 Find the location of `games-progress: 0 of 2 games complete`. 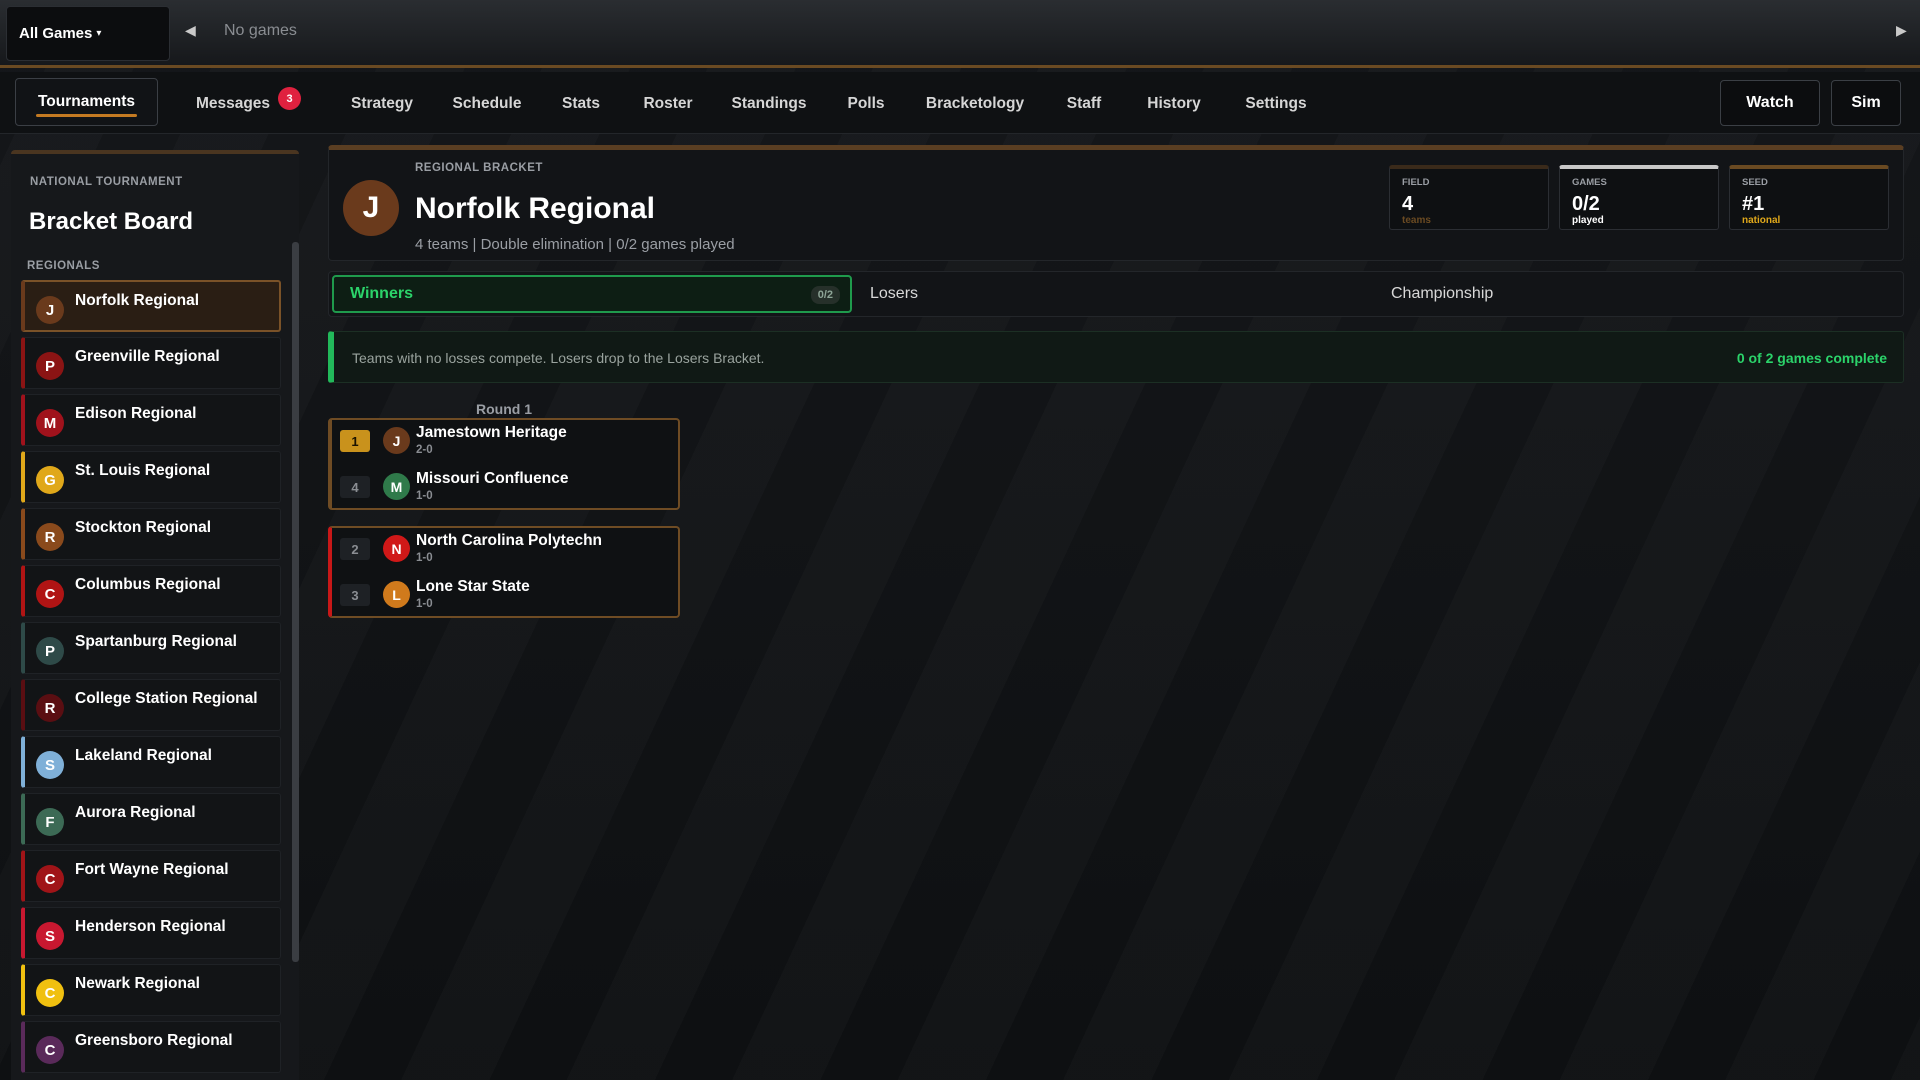

games-progress: 0 of 2 games complete is located at coordinates (1811, 358).